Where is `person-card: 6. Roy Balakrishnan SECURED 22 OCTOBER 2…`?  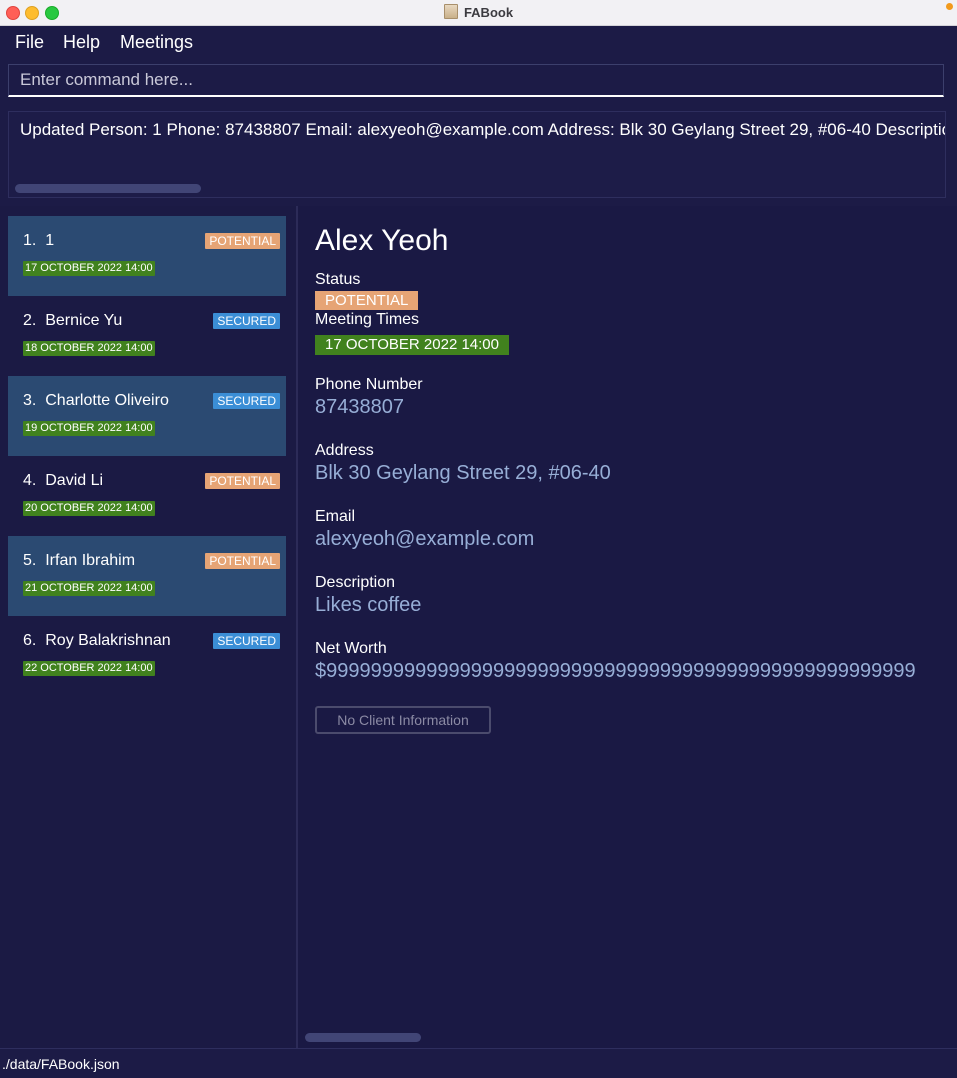 person-card: 6. Roy Balakrishnan SECURED 22 OCTOBER 2… is located at coordinates (147, 656).